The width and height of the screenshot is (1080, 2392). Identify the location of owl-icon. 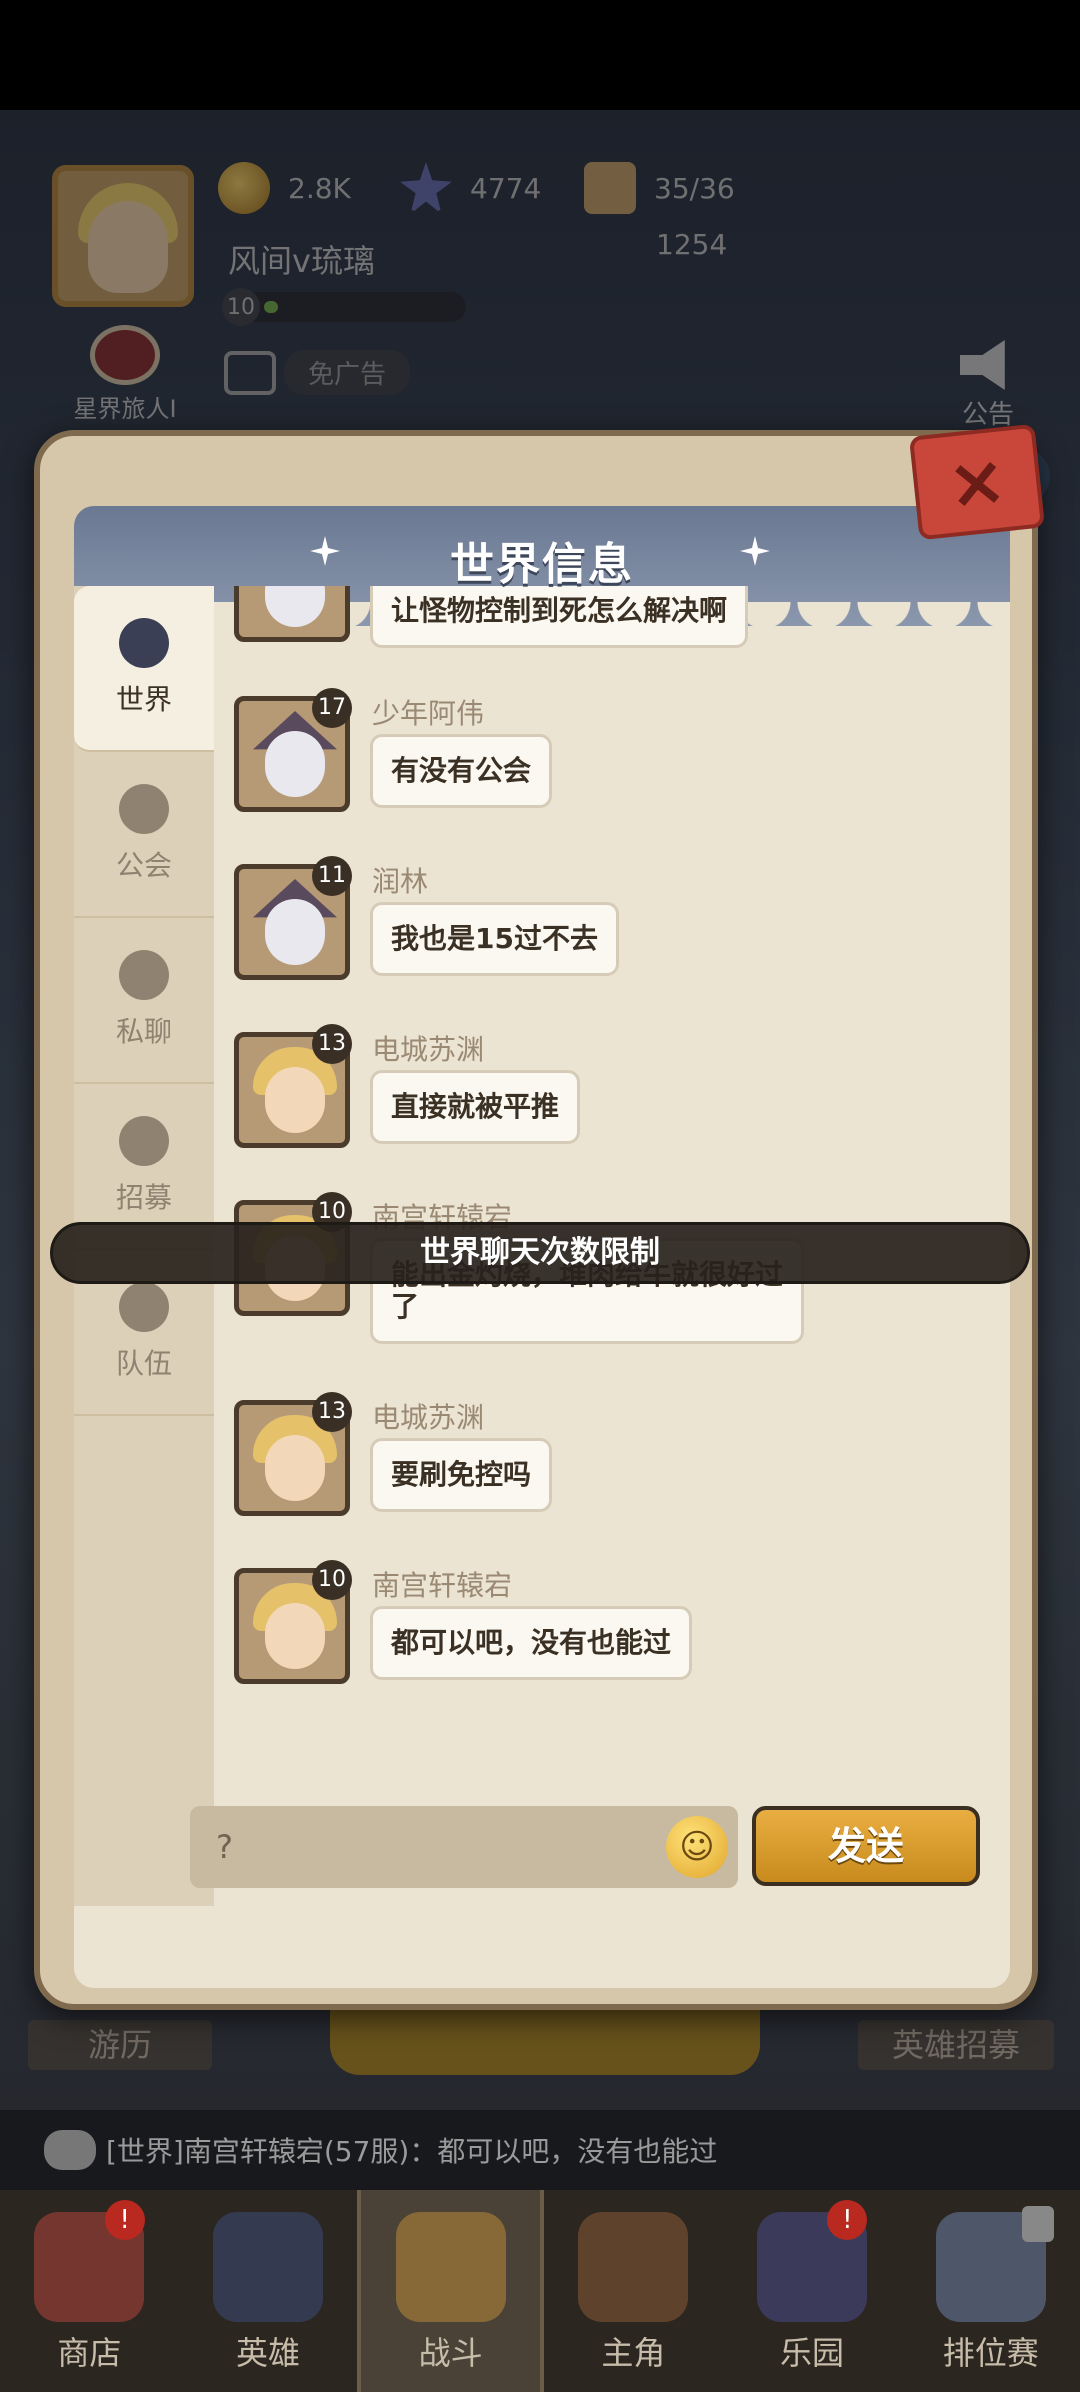
(633, 2267).